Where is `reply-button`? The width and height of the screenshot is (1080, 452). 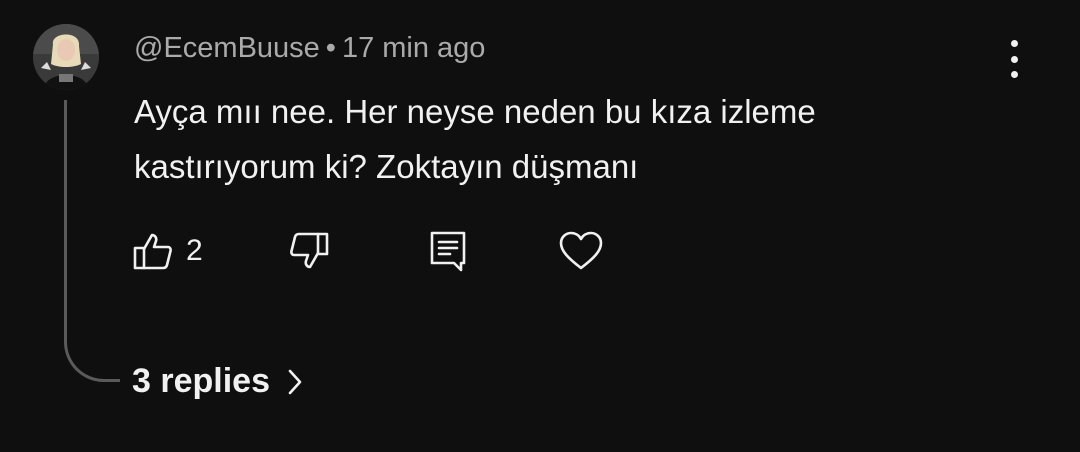
reply-button is located at coordinates (448, 251).